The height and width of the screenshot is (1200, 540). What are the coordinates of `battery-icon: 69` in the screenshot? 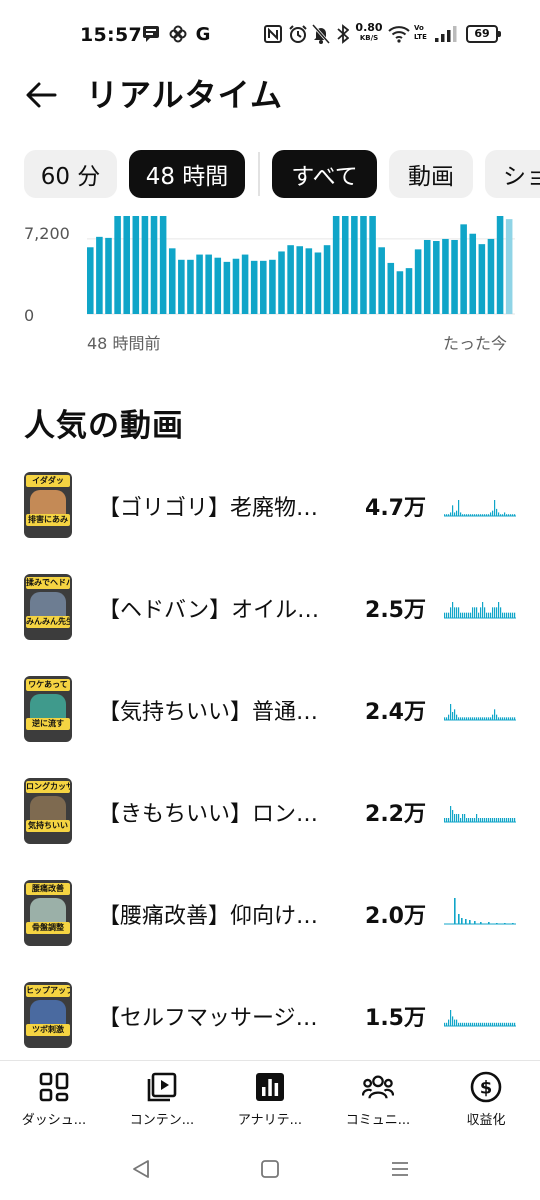 It's located at (483, 34).